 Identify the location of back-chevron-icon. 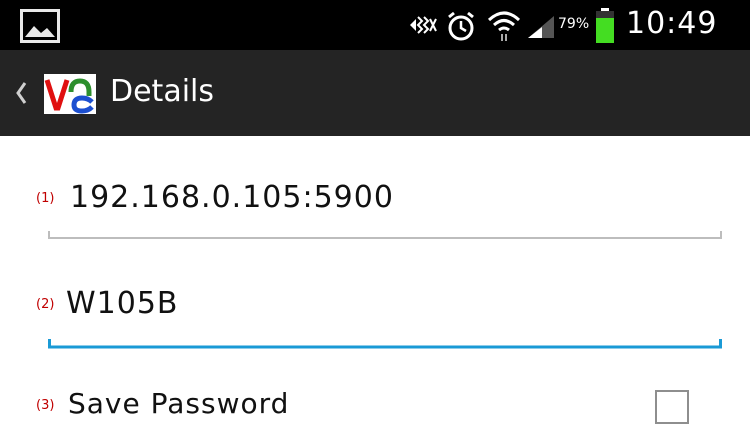
(21, 93).